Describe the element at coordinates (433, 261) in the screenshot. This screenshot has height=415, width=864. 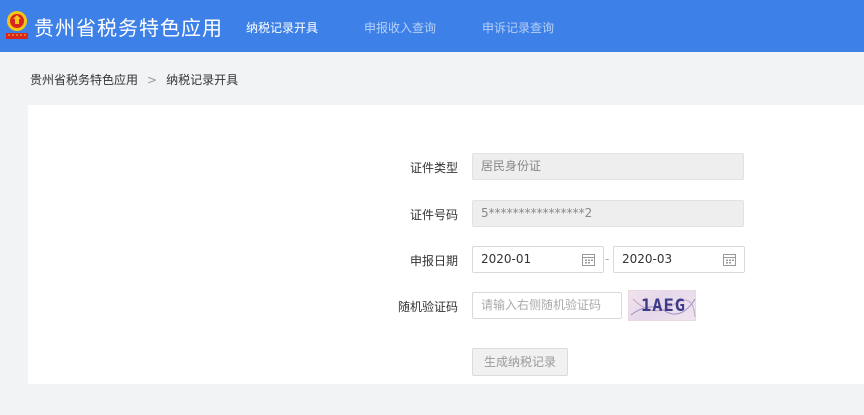
I see `report-date-label: 申报日期` at that location.